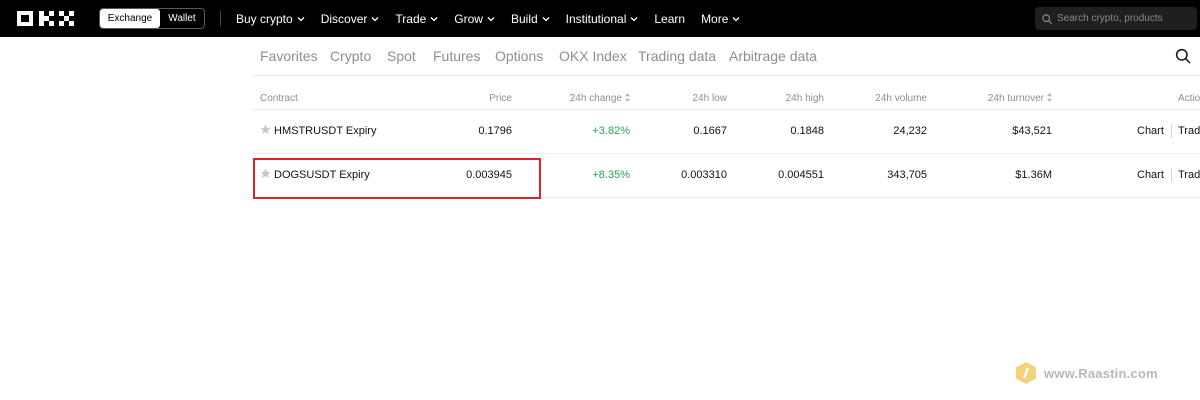  Describe the element at coordinates (1189, 98) in the screenshot. I see `header-action: Actio` at that location.